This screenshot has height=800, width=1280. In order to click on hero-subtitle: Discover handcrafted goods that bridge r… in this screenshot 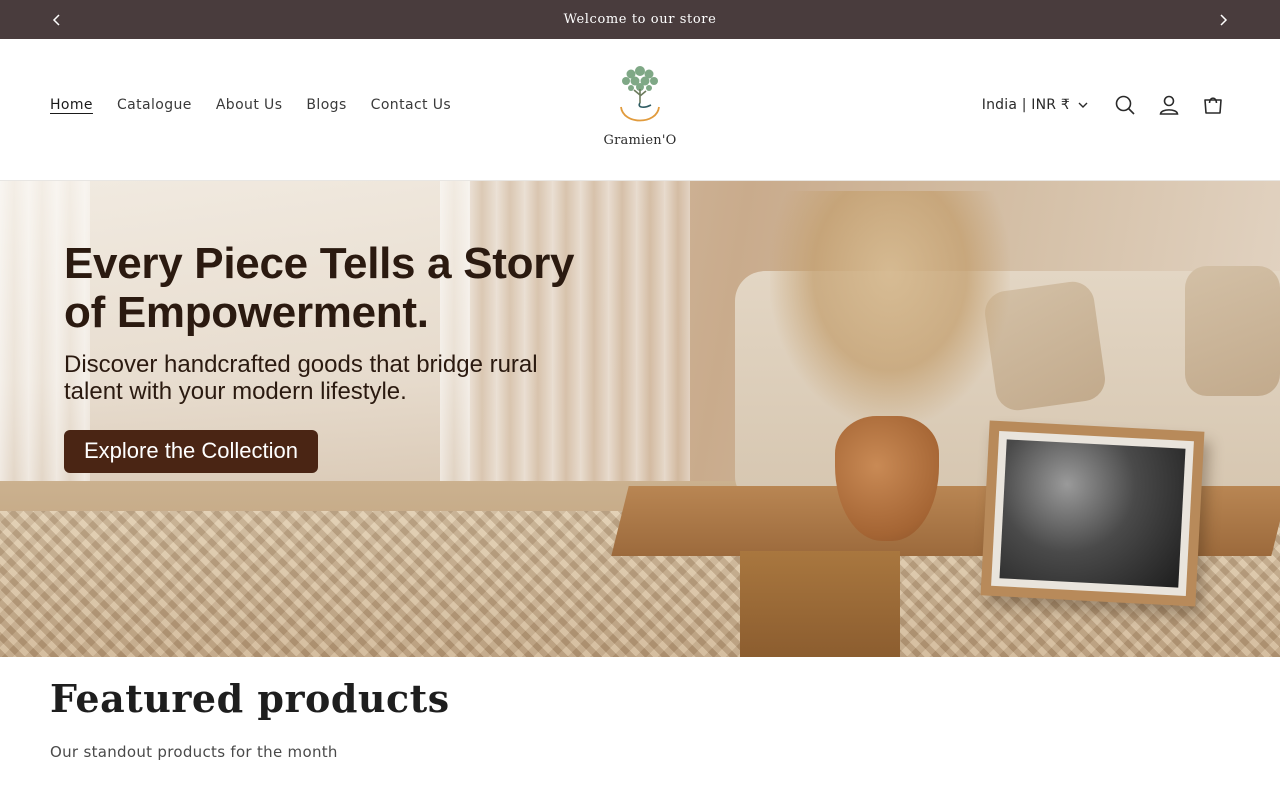, I will do `click(301, 378)`.